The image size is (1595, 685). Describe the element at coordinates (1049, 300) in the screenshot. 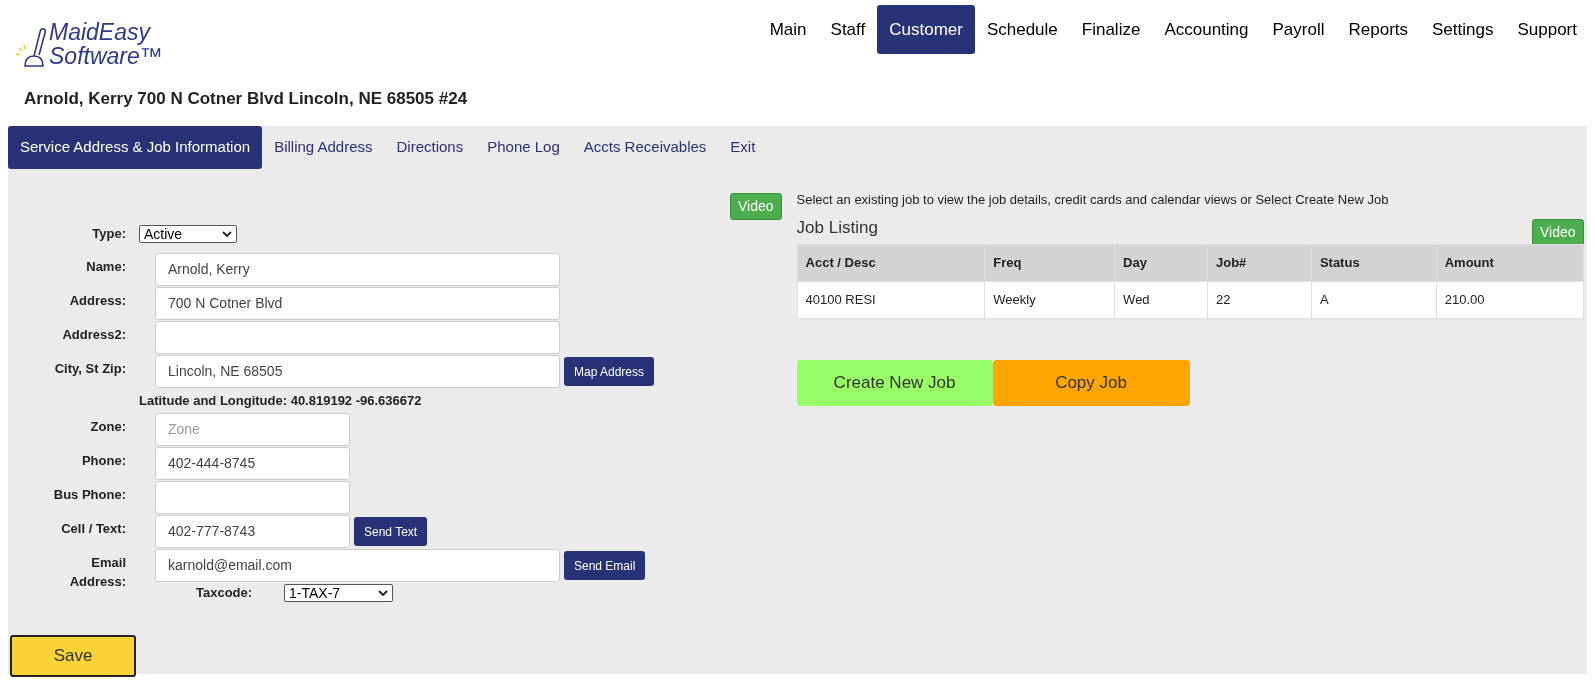

I see `table-cell: Weekly` at that location.